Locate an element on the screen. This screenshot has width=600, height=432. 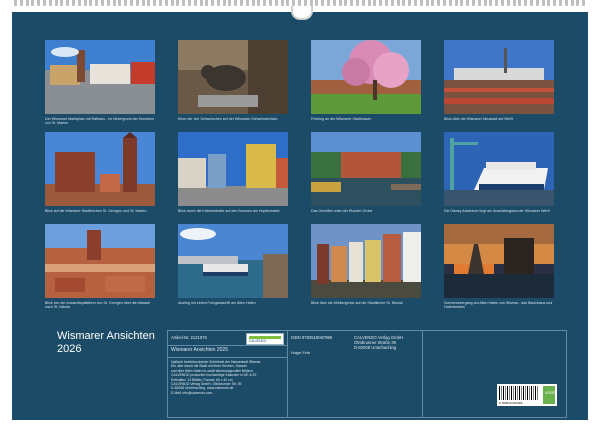
isbn-number: ISBN 9783516067996 is located at coordinates (312, 337).